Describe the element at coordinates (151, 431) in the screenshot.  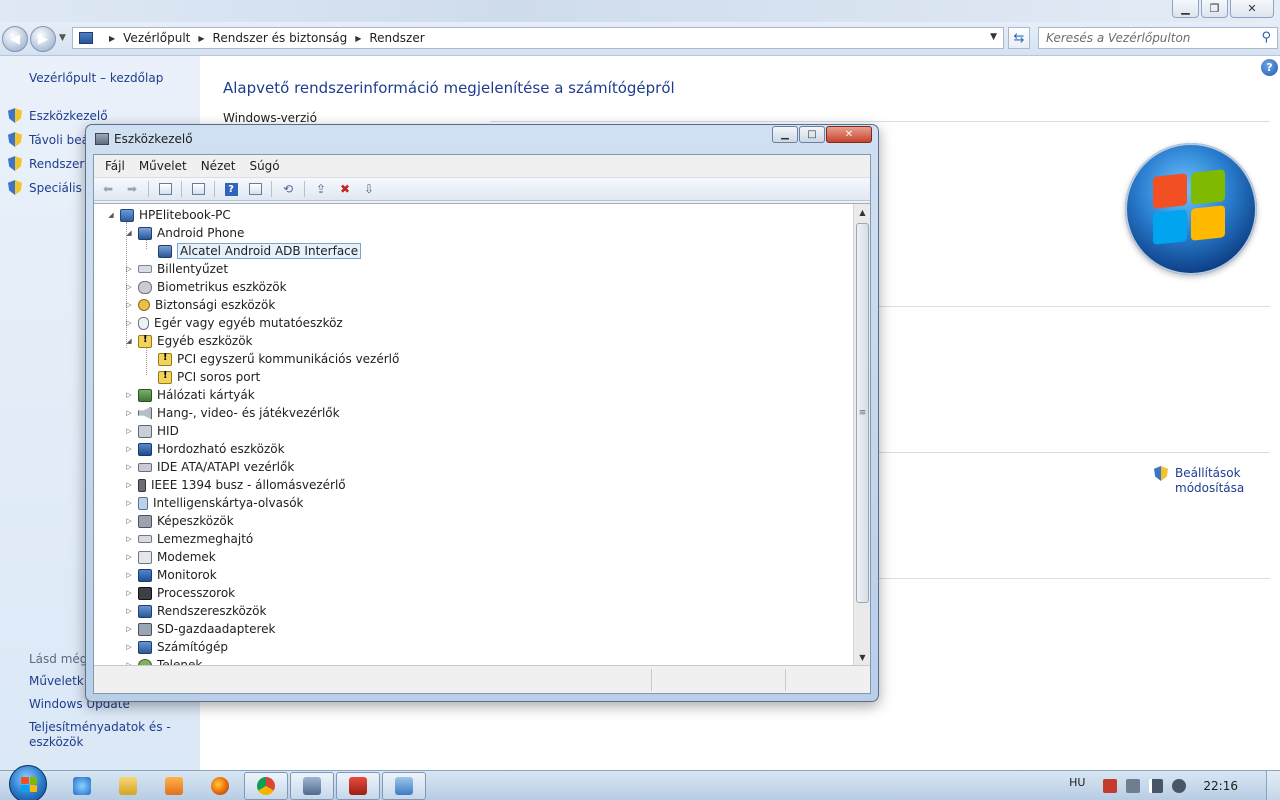
I see `tree-node: ▷ HID` at that location.